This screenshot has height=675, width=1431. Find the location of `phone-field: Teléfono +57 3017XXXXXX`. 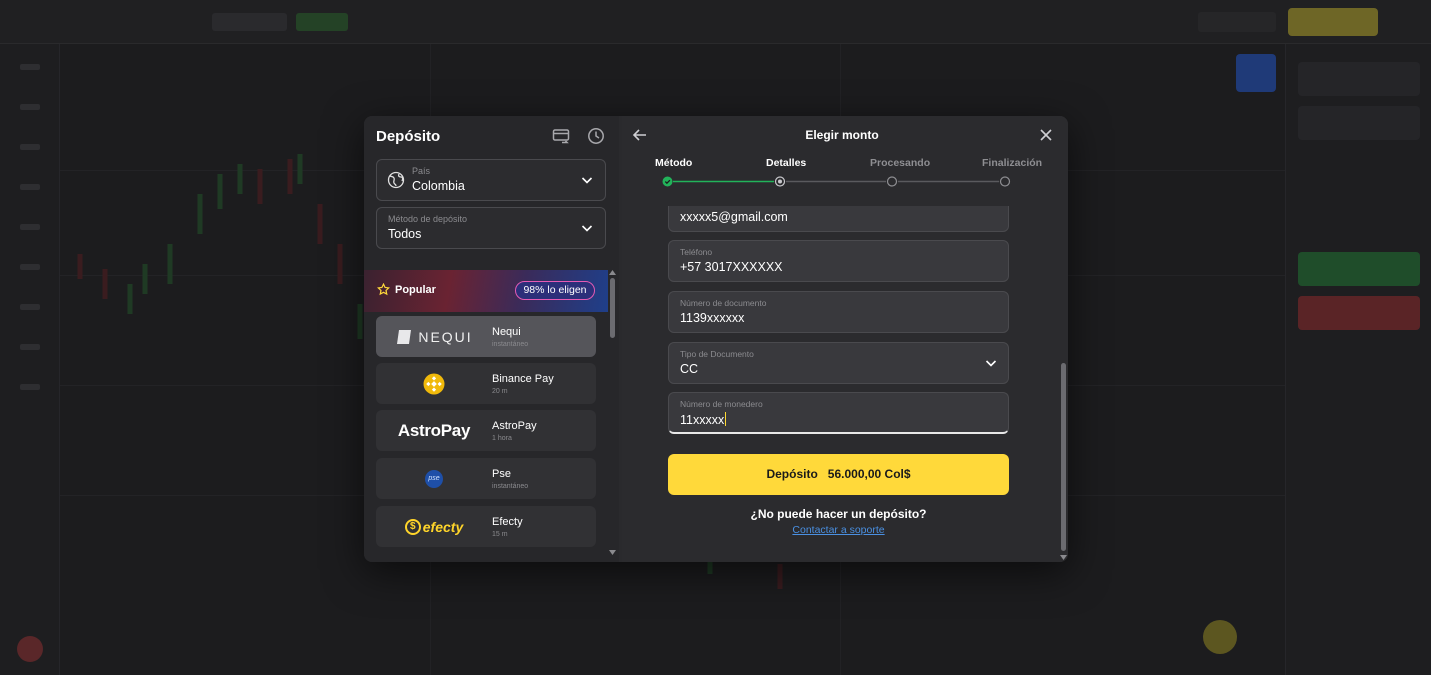

phone-field: Teléfono +57 3017XXXXXX is located at coordinates (838, 261).